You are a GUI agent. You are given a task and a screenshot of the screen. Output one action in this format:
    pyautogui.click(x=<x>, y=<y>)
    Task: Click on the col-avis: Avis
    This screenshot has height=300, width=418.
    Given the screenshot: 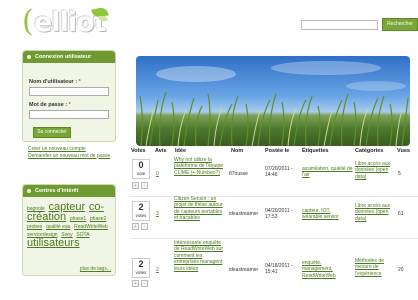 What is the action you would take?
    pyautogui.click(x=160, y=151)
    